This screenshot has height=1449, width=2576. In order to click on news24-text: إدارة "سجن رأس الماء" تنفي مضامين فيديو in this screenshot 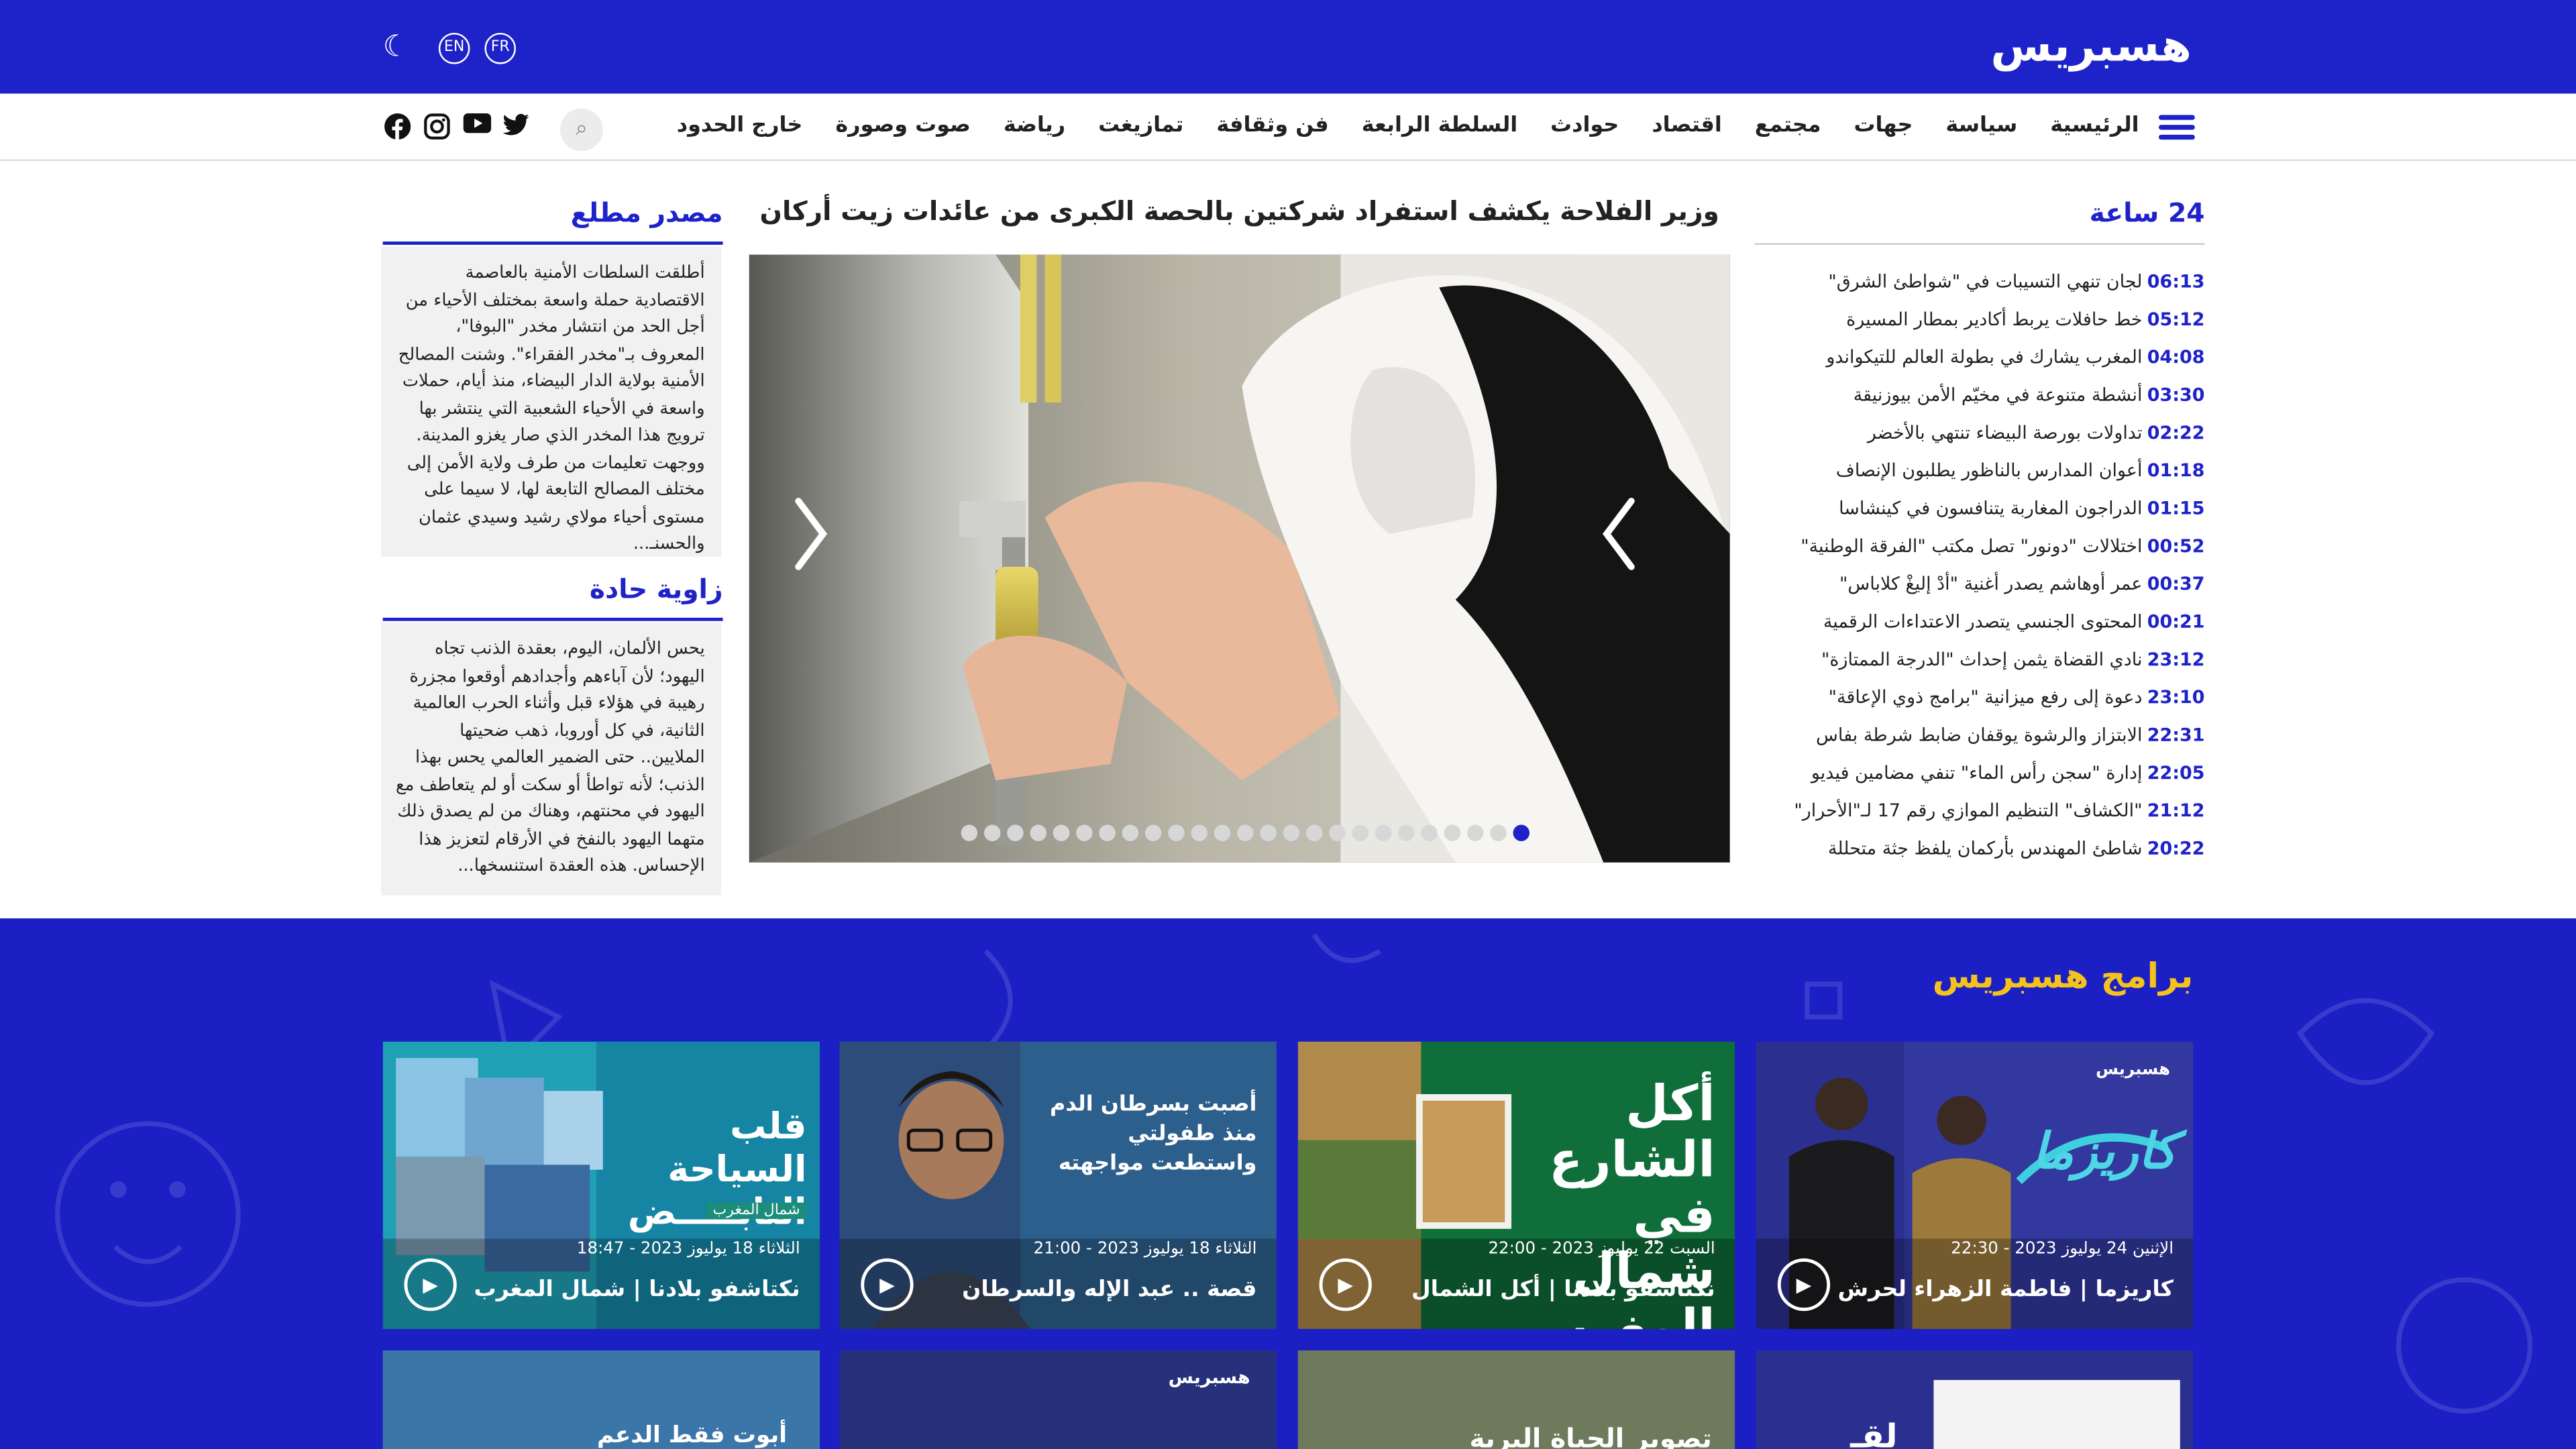, I will do `click(1977, 781)`.